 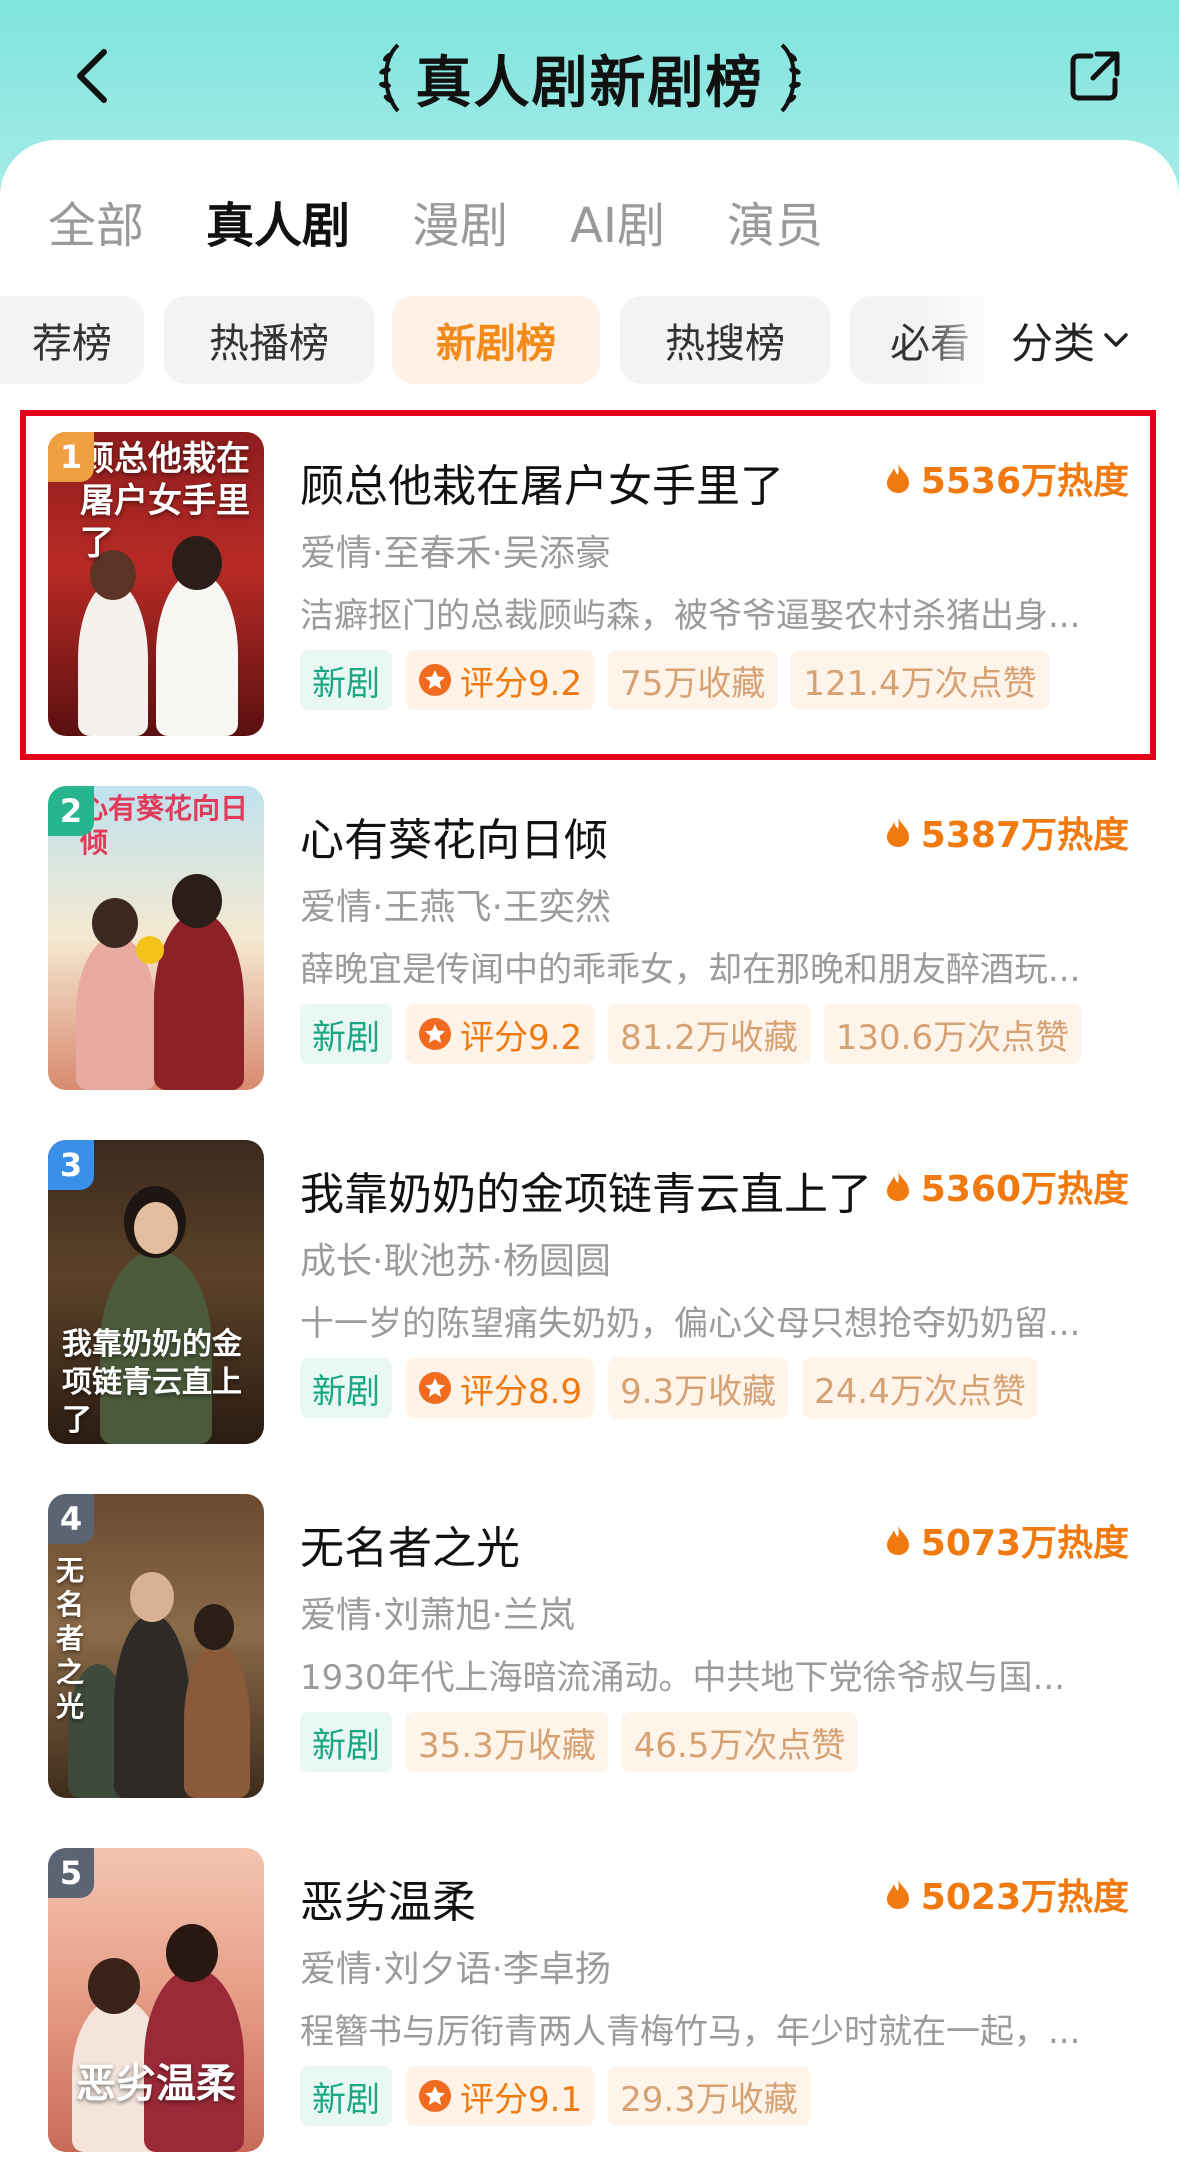 I want to click on tag-row: 新剧 评分8.9 9.3万收藏 24.4万次点赞, so click(x=669, y=1388).